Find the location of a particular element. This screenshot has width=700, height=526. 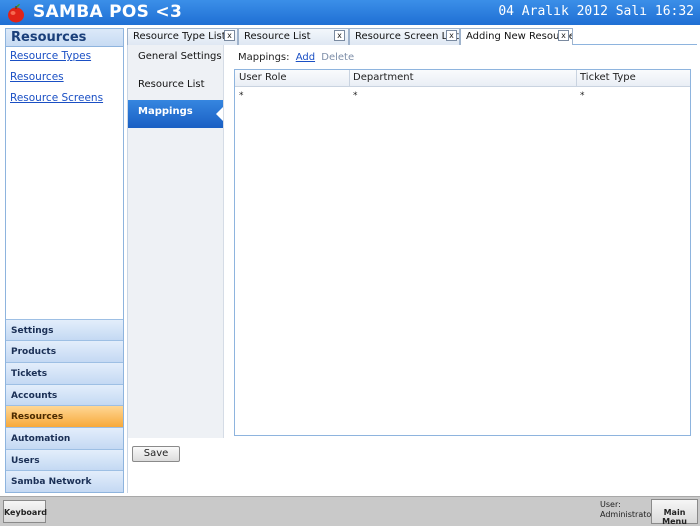

save-button: Save is located at coordinates (156, 454).